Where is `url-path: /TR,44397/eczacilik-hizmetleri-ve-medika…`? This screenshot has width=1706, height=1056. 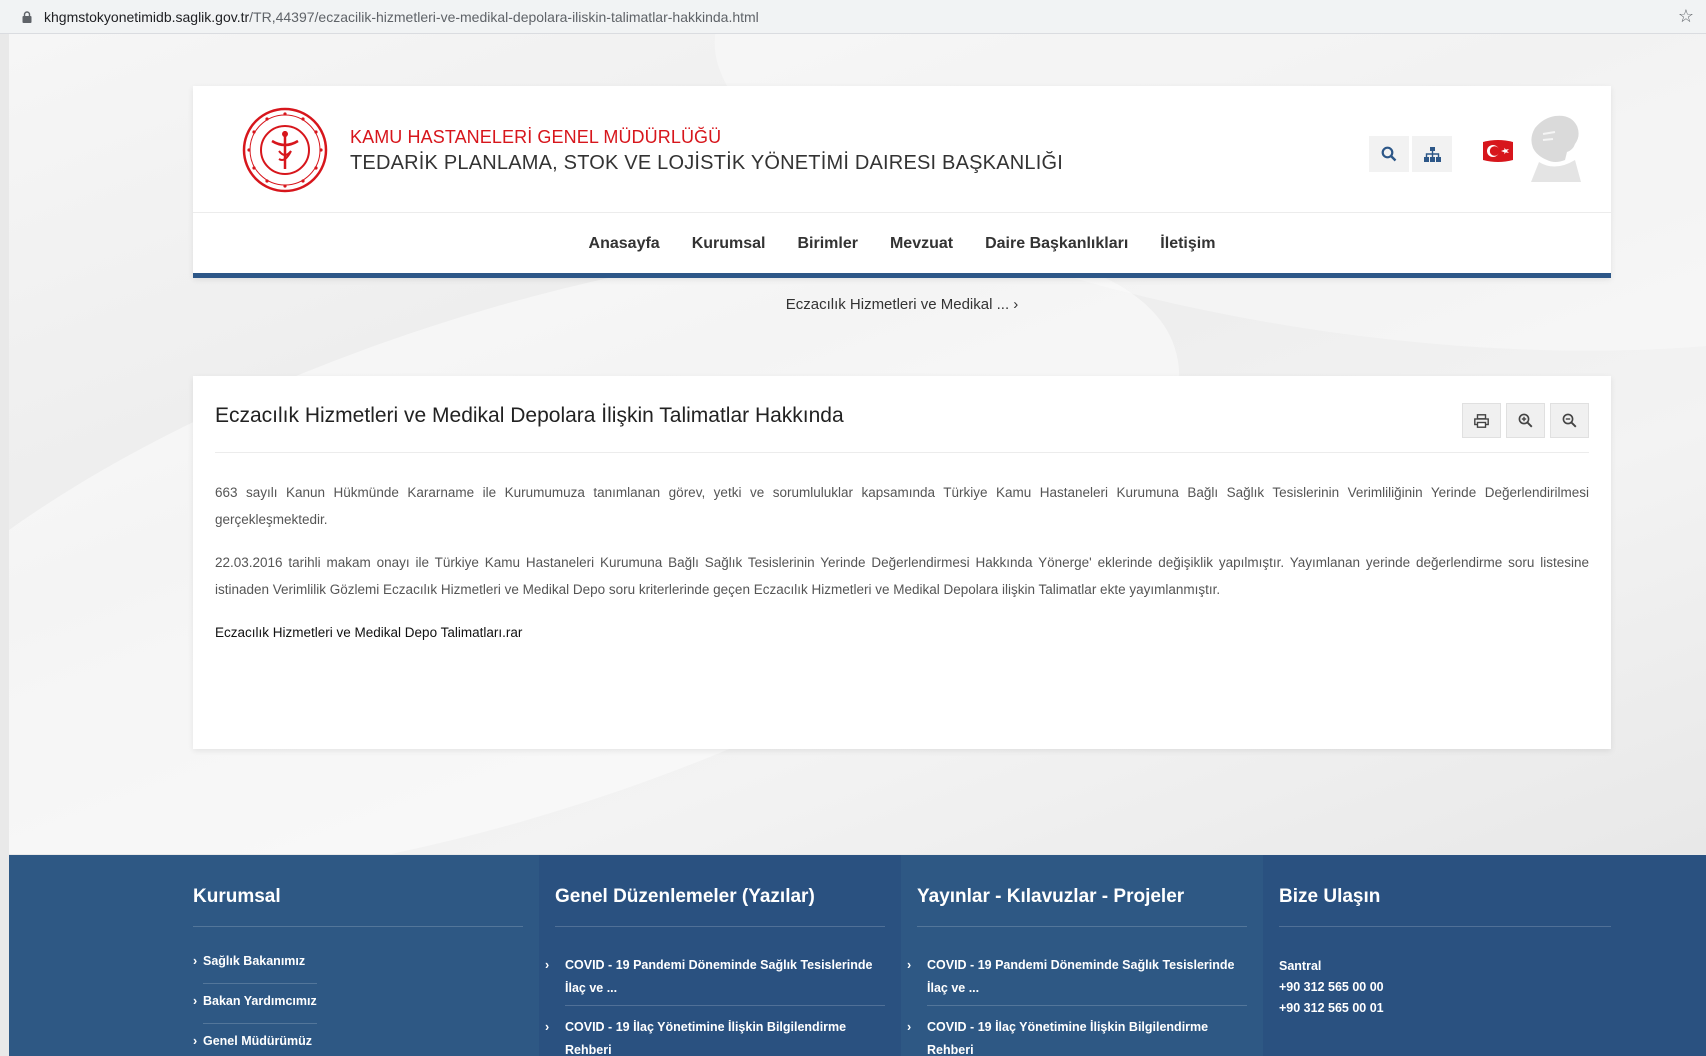
url-path: /TR,44397/eczacilik-hizmetleri-ve-medika… is located at coordinates (504, 16).